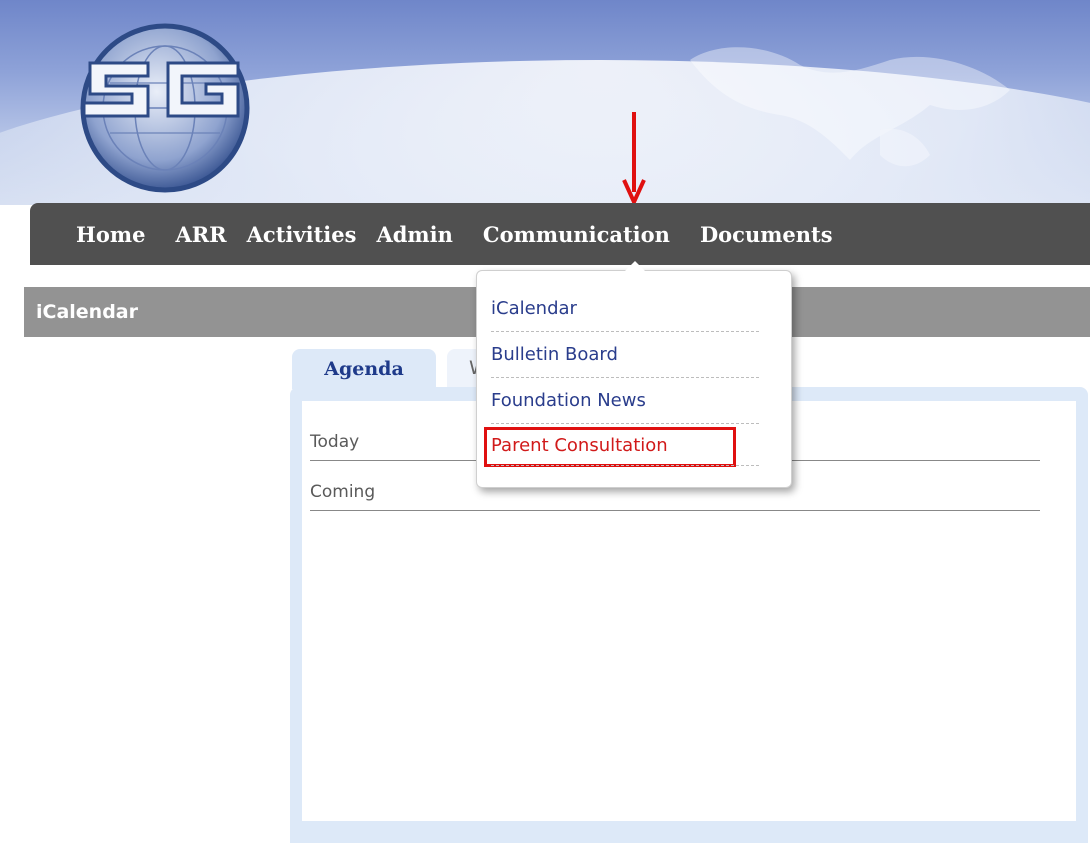  Describe the element at coordinates (625, 465) in the screenshot. I see `dropdown-divider` at that location.